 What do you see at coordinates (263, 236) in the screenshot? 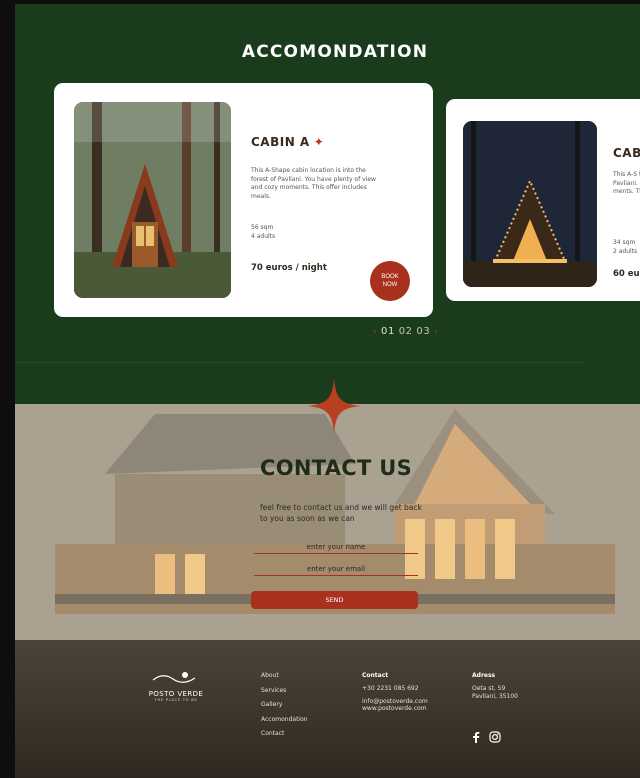
I see `card-capacity: 4 adults` at bounding box center [263, 236].